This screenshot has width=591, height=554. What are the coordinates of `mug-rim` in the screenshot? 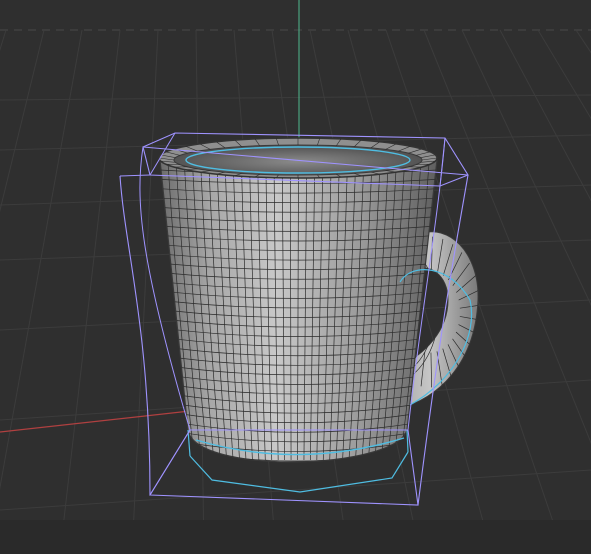 It's located at (298, 158).